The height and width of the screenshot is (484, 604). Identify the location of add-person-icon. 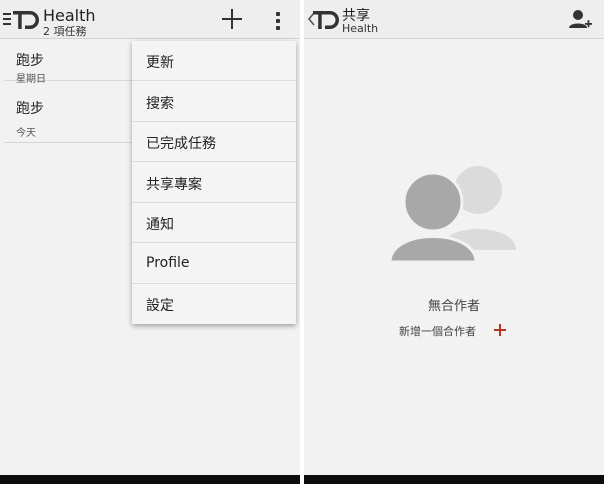
(580, 20).